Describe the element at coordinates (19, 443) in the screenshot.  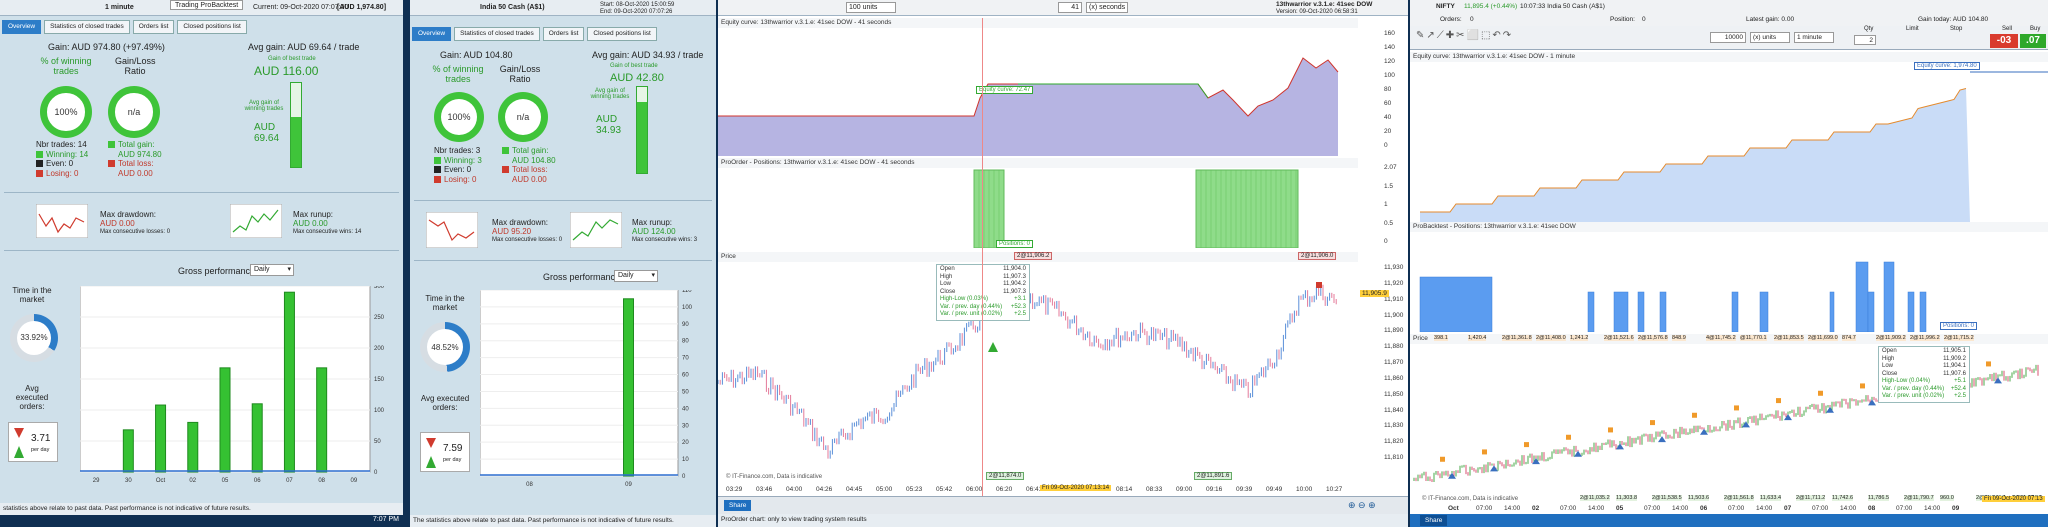
I see `buy-sell-arrows-icon` at that location.